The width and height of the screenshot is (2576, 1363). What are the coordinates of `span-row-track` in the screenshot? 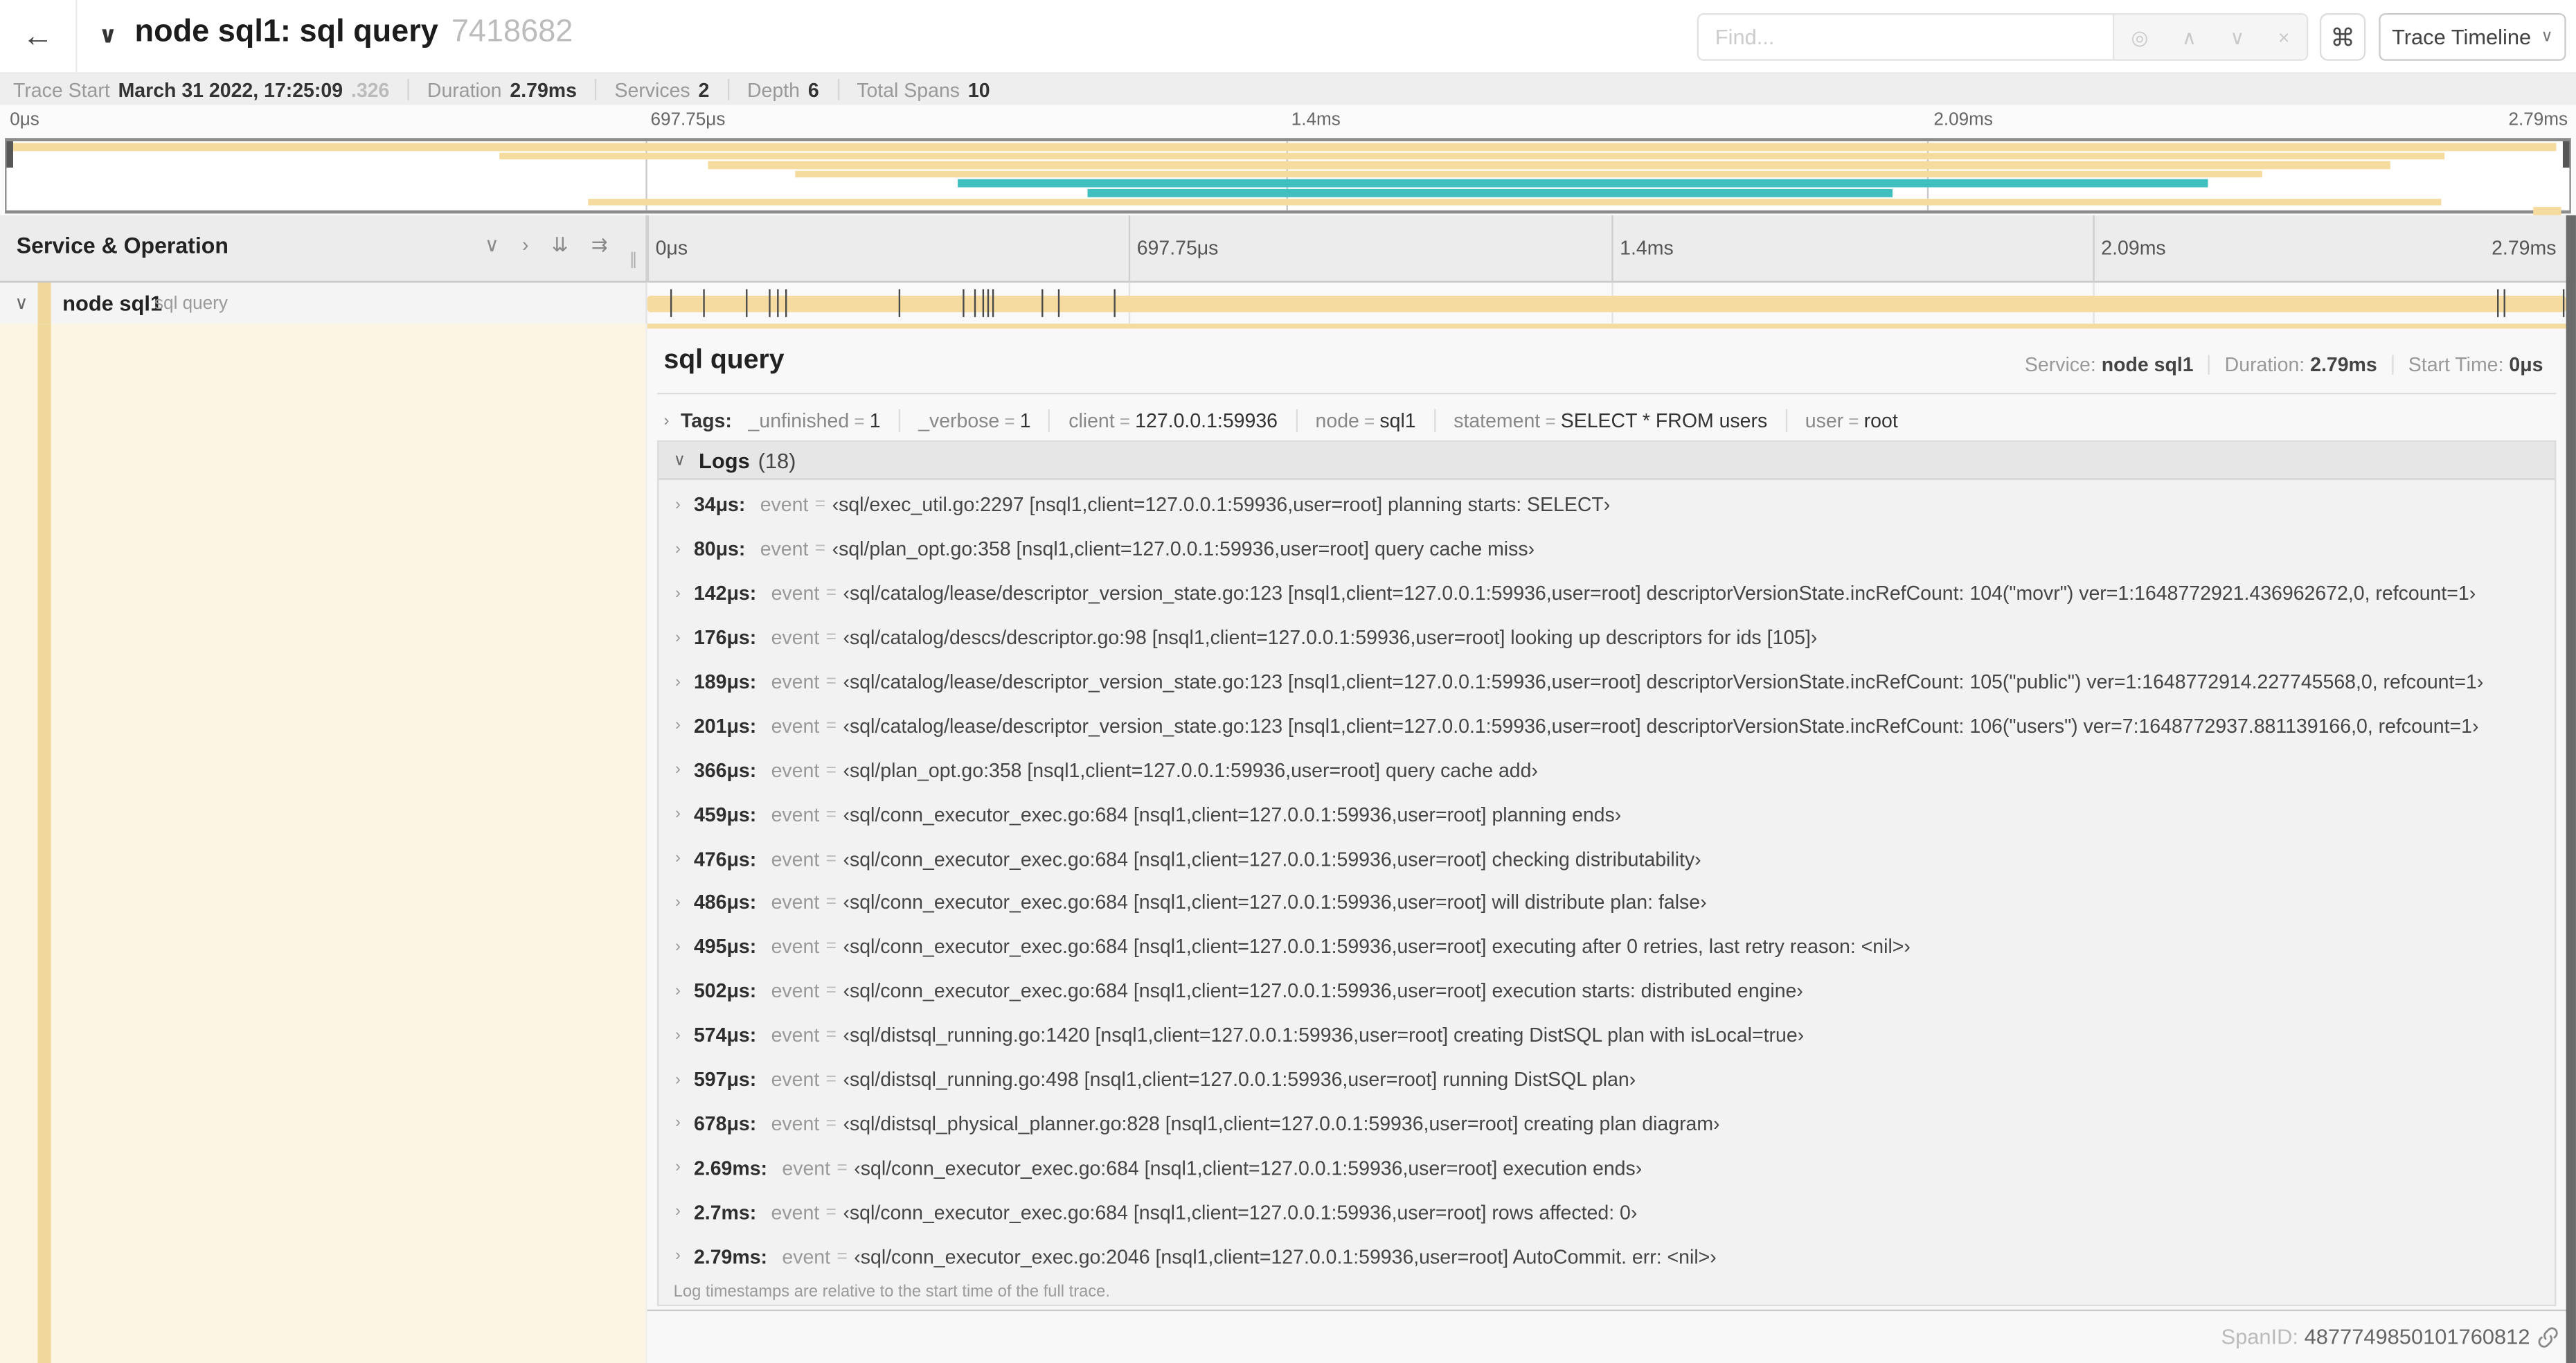 It's located at (1606, 303).